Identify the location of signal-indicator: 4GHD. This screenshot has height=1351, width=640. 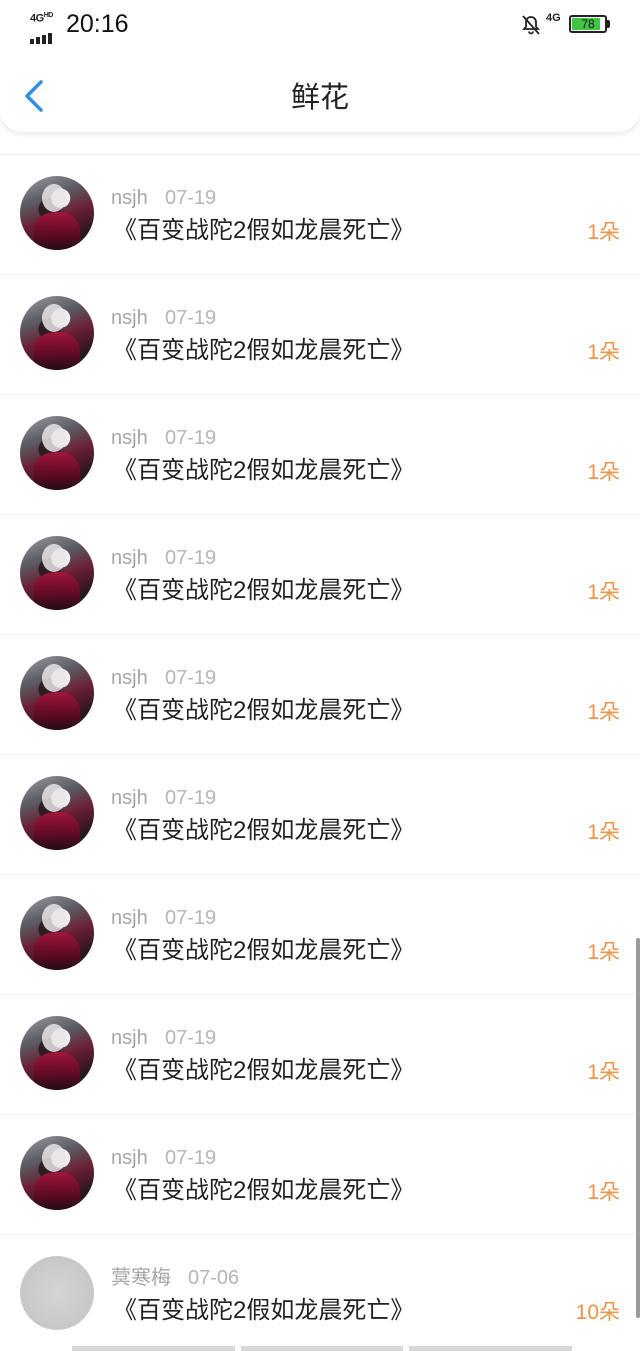
(45, 28).